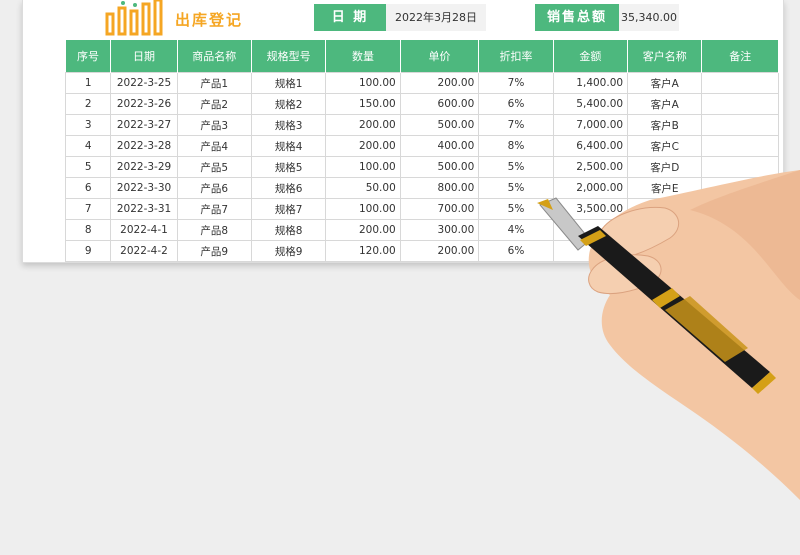 This screenshot has width=800, height=555. I want to click on cell-price: 600.00, so click(439, 104).